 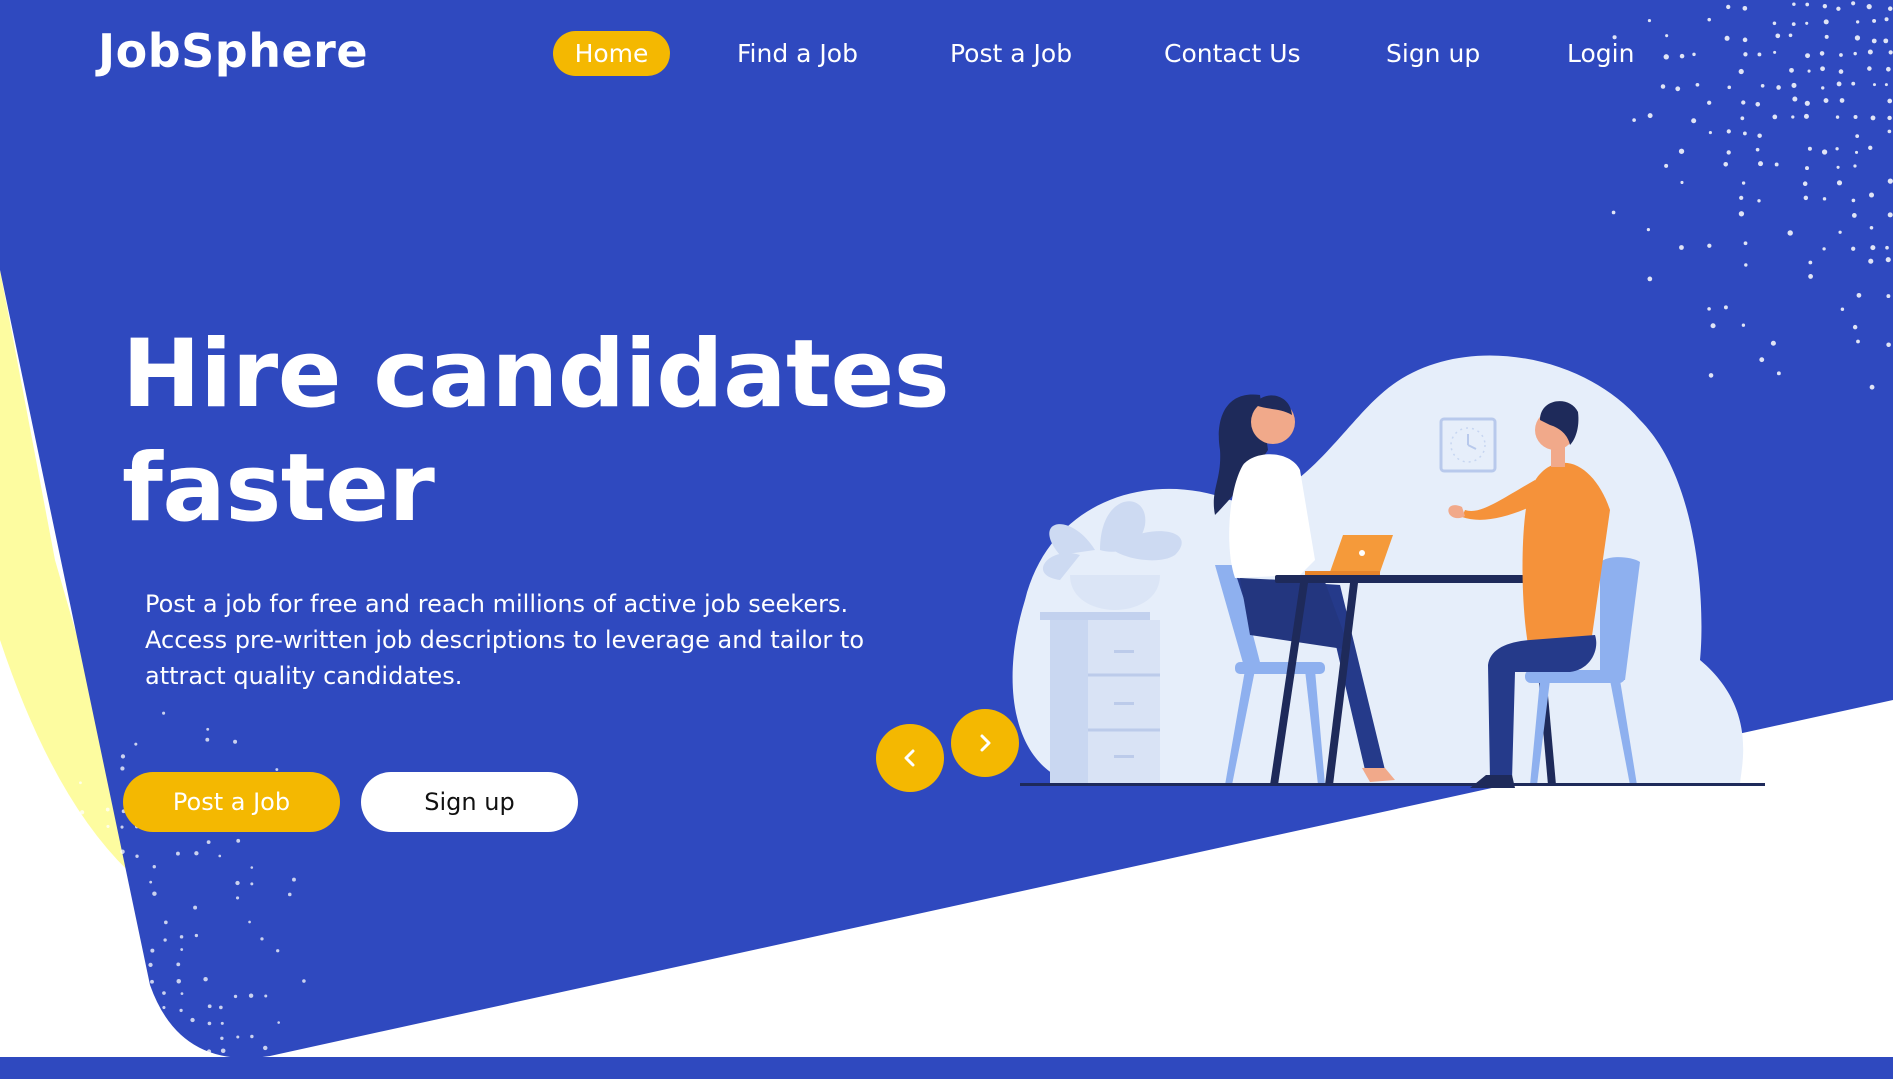 I want to click on nav-item-contact-us: Contact Us, so click(x=1232, y=53).